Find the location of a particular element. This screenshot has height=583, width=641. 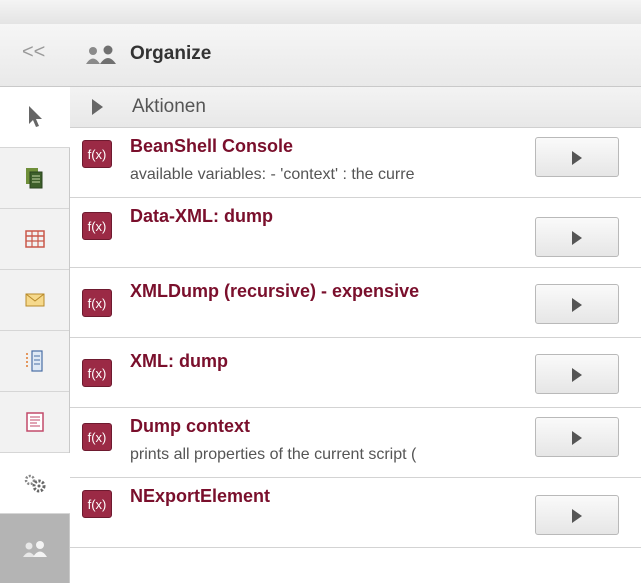

sidebar-tab-form is located at coordinates (34, 361).